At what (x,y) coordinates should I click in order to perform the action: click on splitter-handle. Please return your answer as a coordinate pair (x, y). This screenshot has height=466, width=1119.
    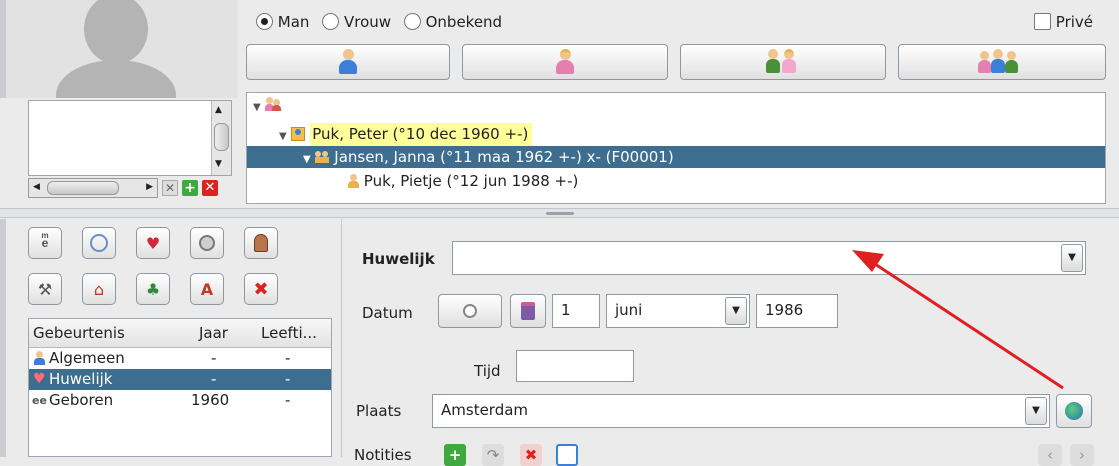
    Looking at the image, I should click on (560, 213).